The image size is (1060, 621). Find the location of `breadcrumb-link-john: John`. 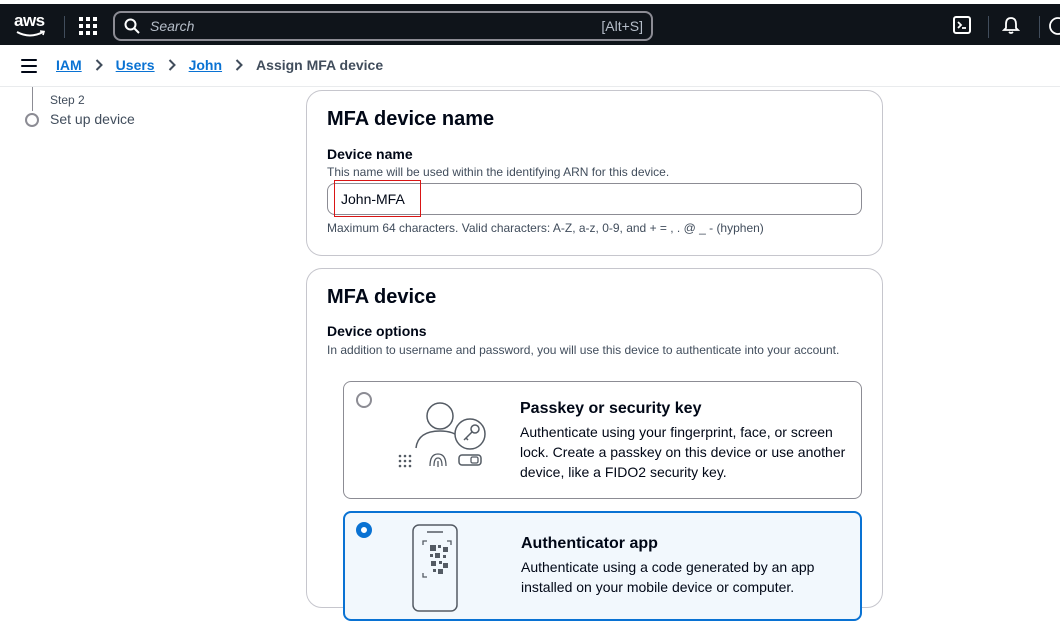

breadcrumb-link-john: John is located at coordinates (205, 65).